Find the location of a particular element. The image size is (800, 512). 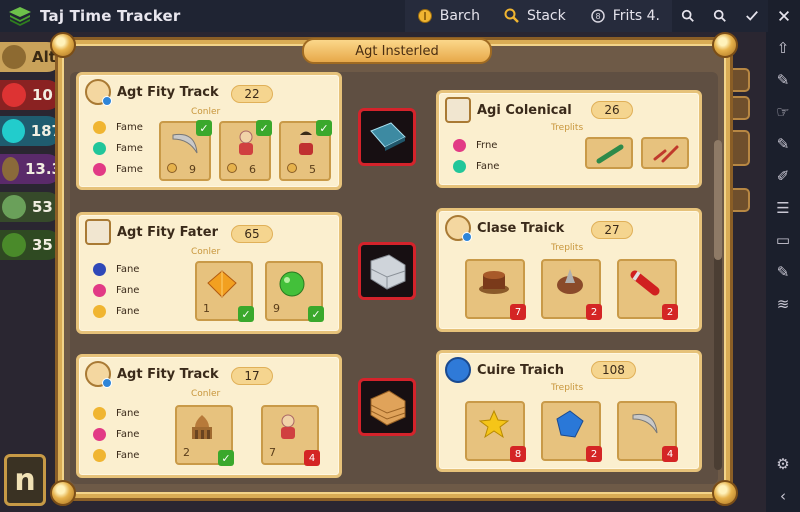

rotate-icon: 8 is located at coordinates (597, 16).